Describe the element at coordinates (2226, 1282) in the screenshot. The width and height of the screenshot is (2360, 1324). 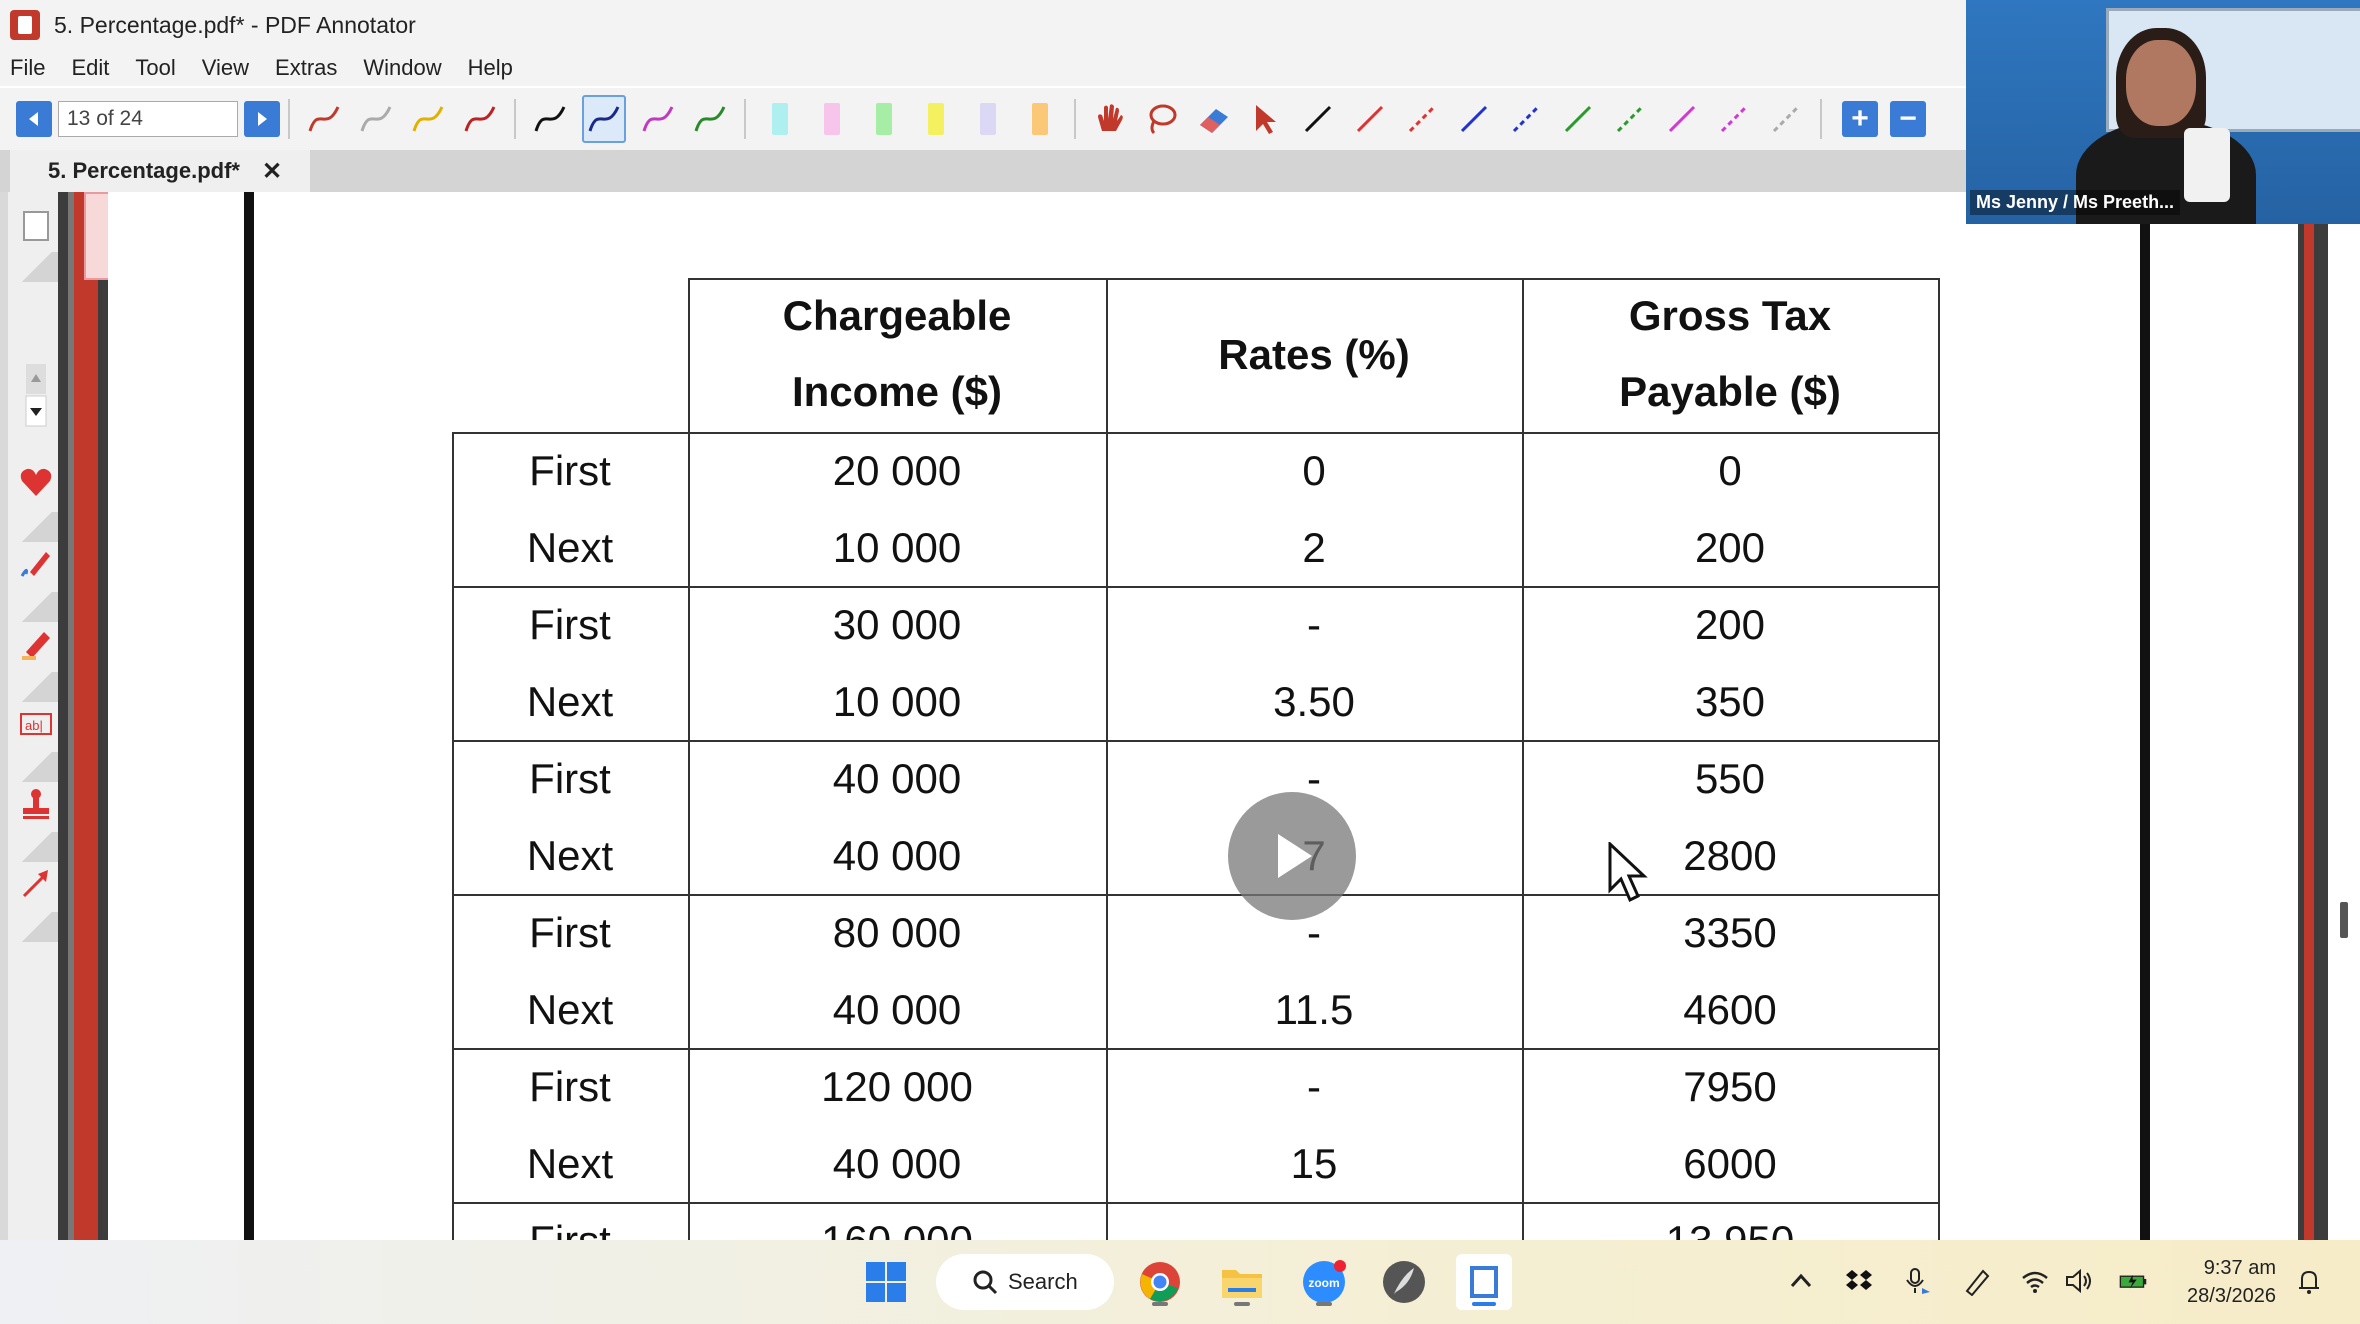
I see `taskbar-clock: 9:37 am 28/3/2026` at that location.